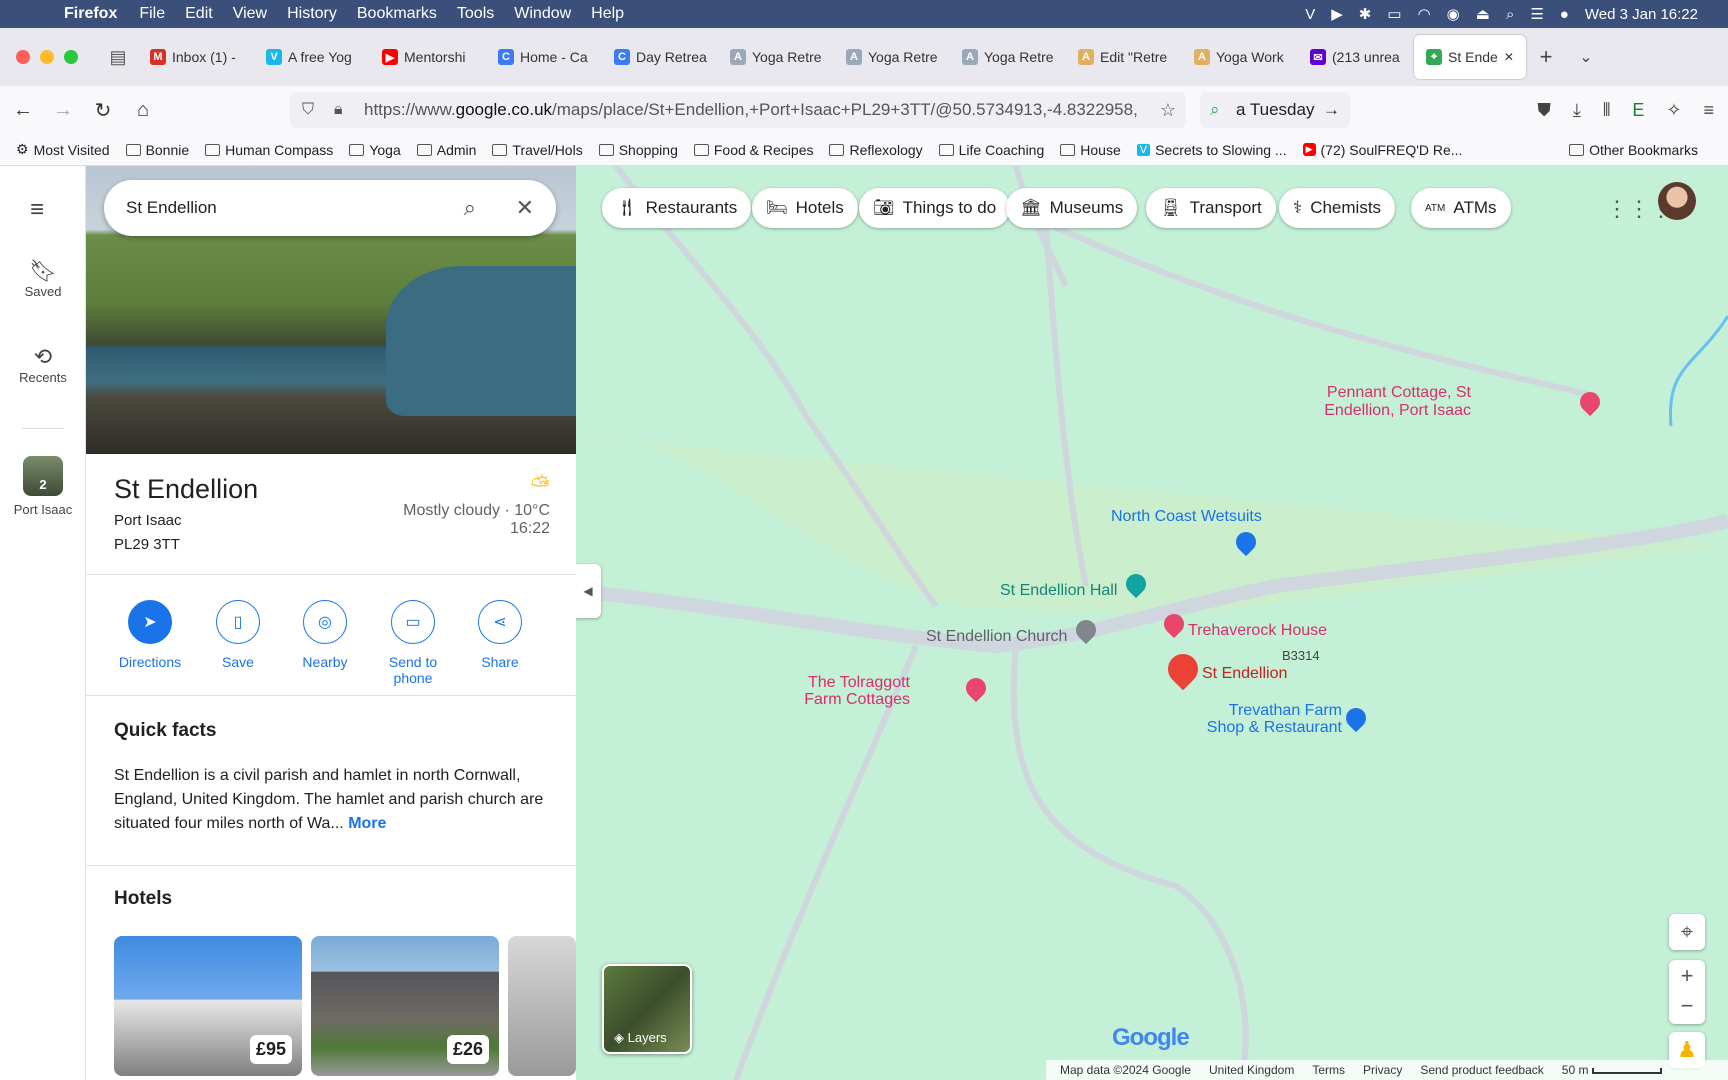 The image size is (1728, 1080). I want to click on nearby-button: ◎ Nearby, so click(325, 635).